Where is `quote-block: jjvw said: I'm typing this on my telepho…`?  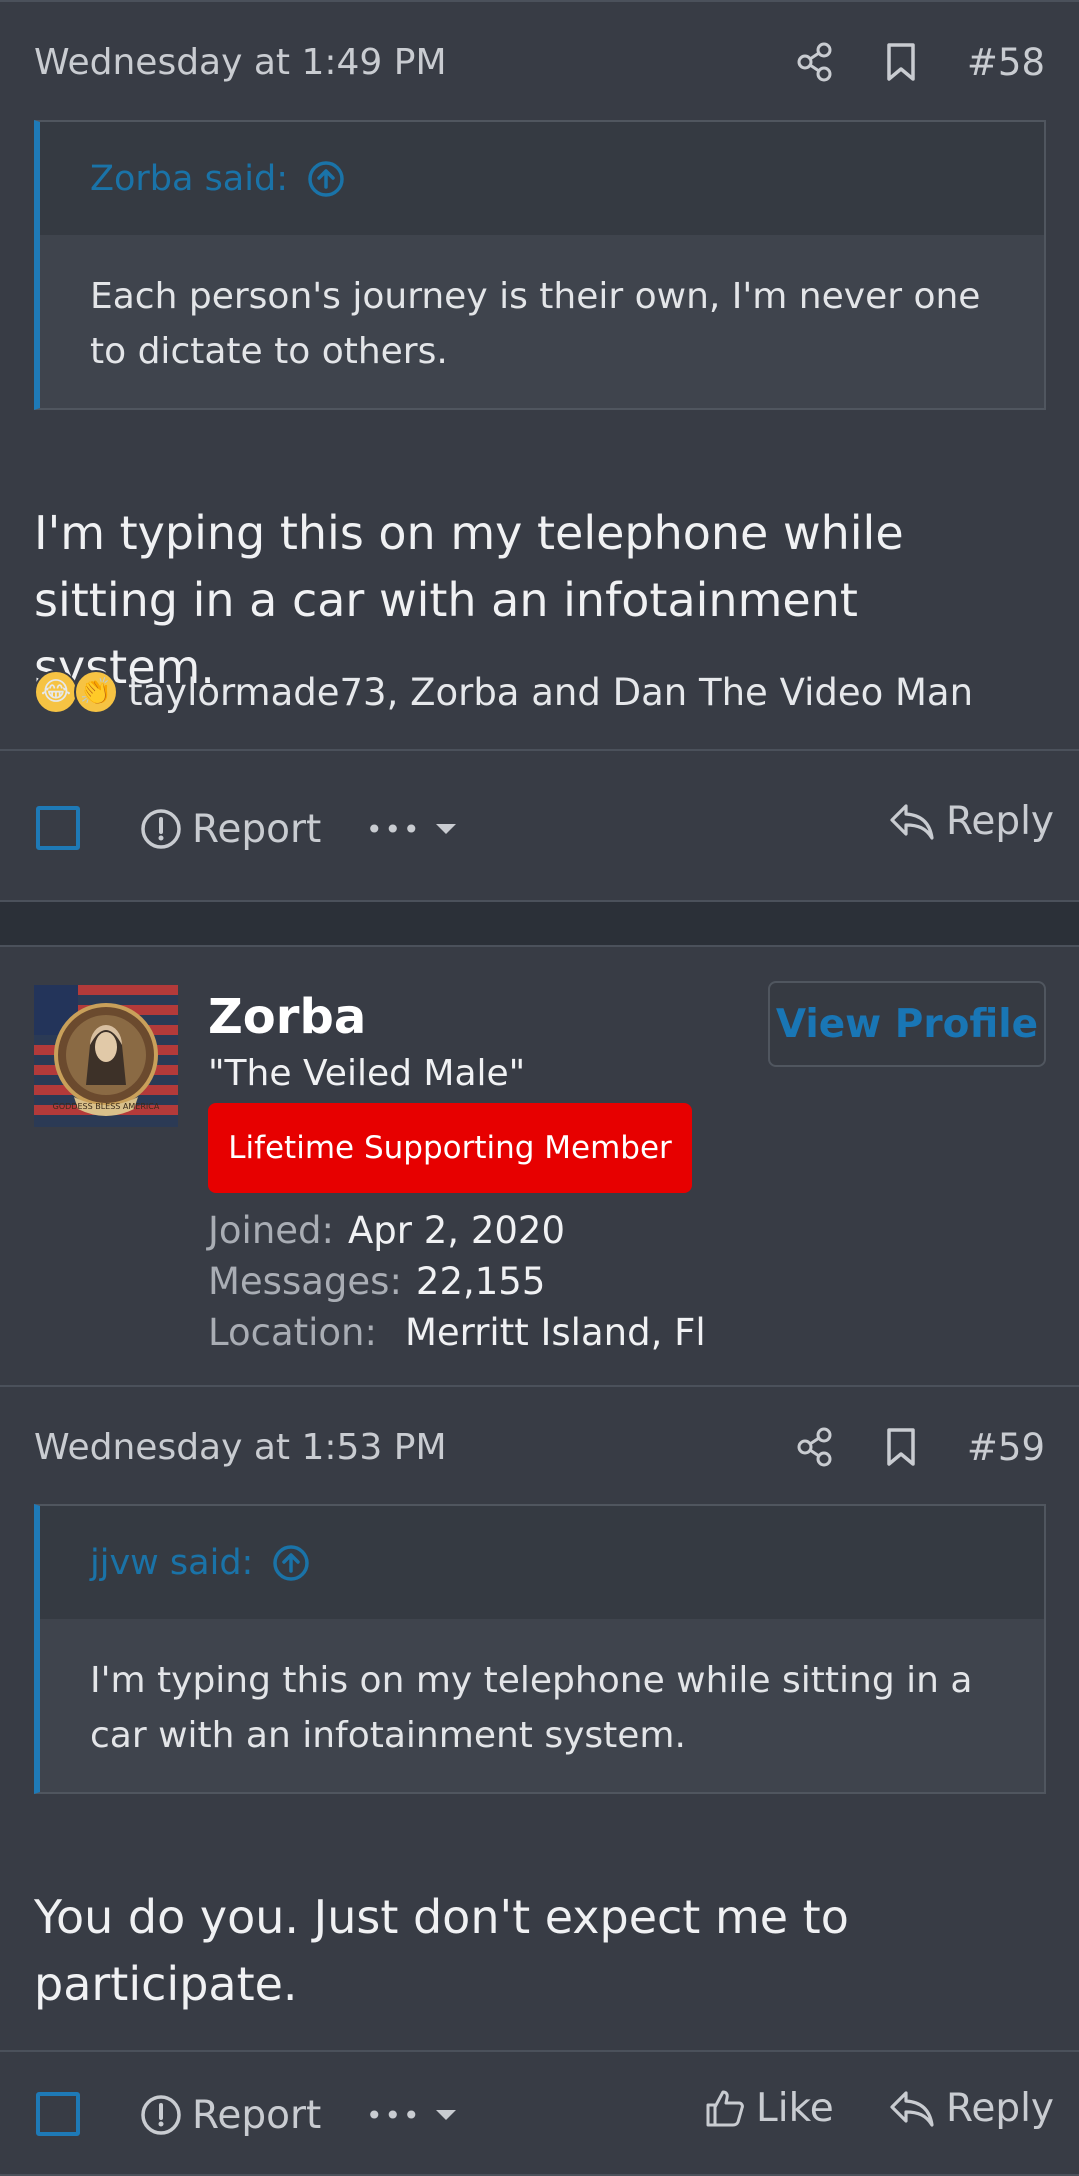 quote-block: jjvw said: I'm typing this on my telepho… is located at coordinates (540, 1649).